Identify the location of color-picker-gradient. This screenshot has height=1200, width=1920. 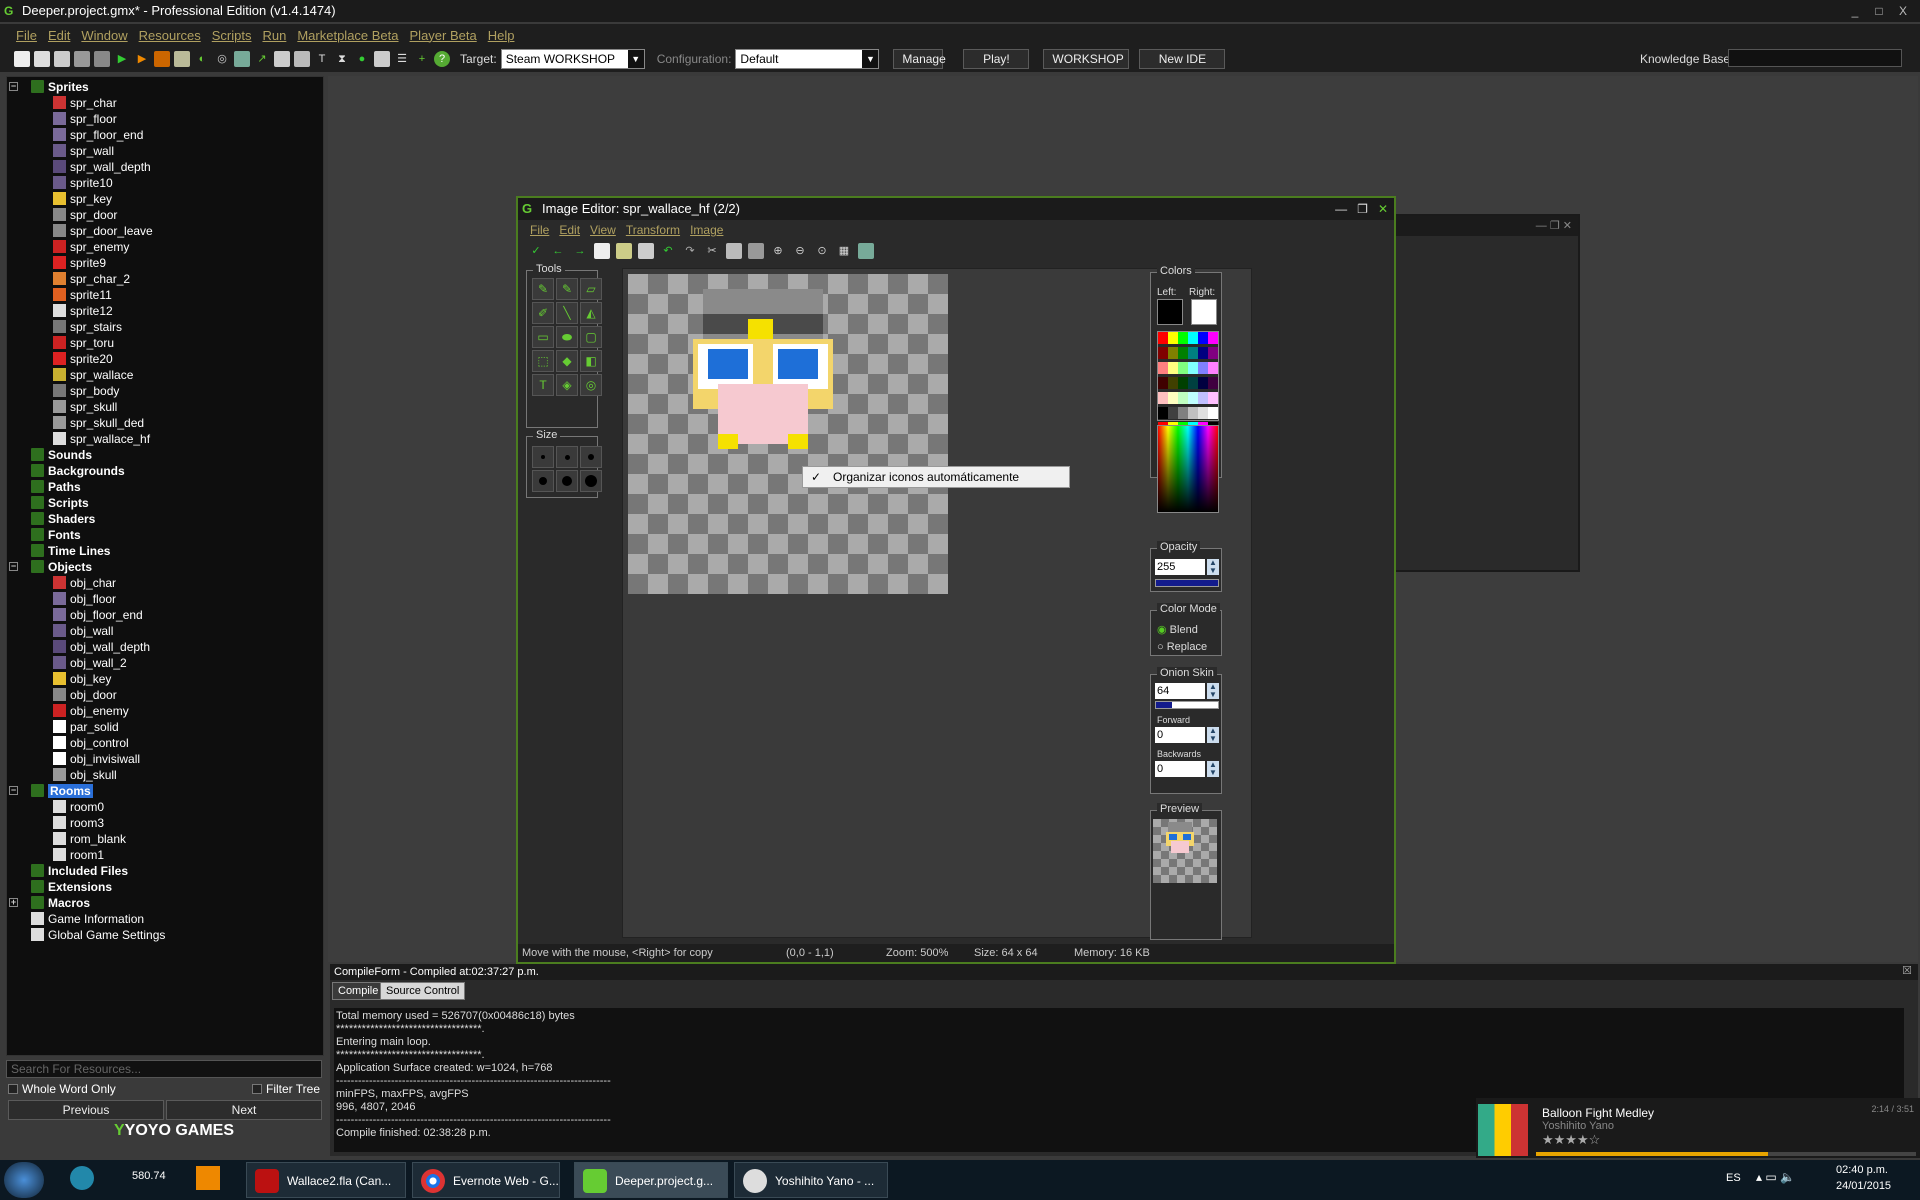
(1188, 469).